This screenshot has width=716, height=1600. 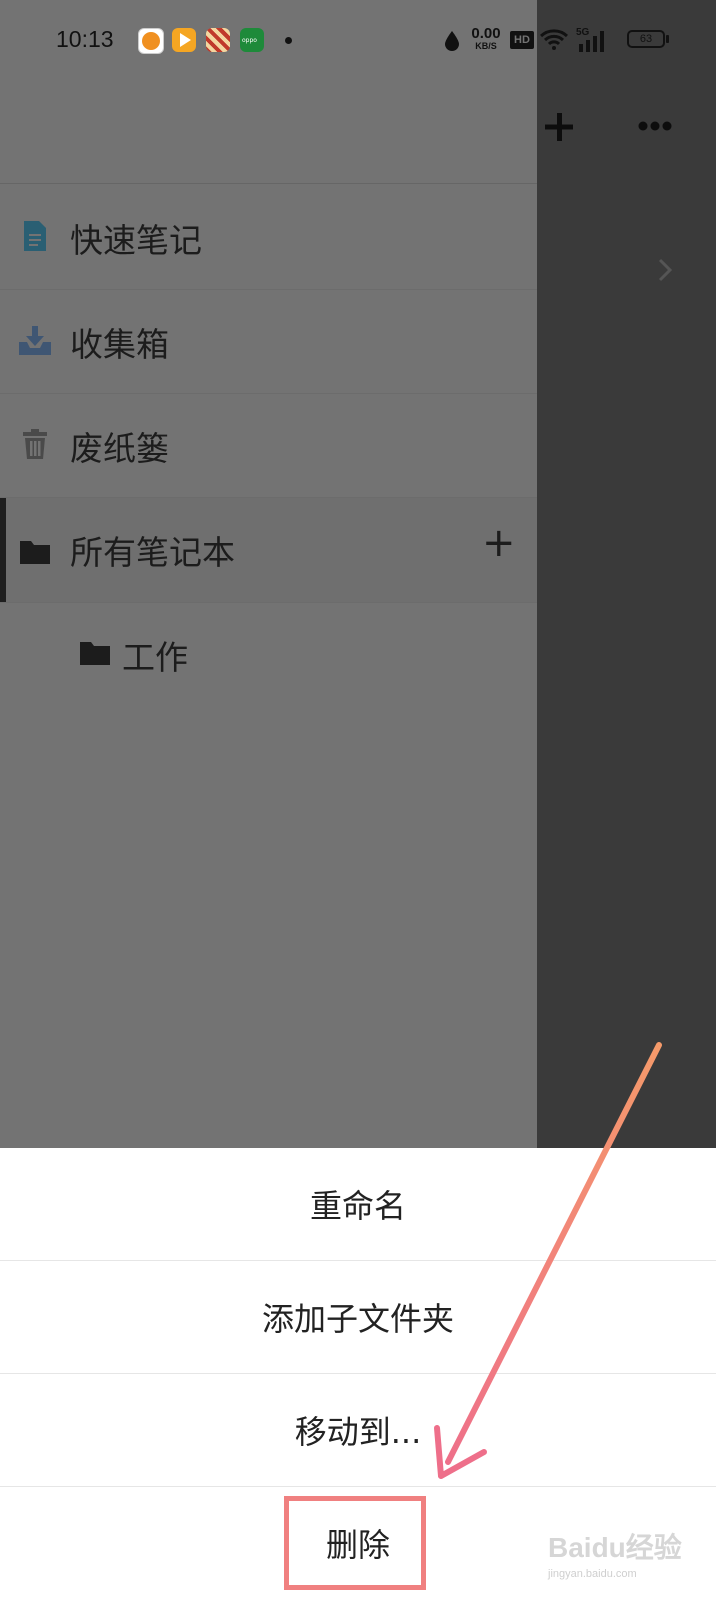 What do you see at coordinates (548, 1260) in the screenshot?
I see `annotation-arrow` at bounding box center [548, 1260].